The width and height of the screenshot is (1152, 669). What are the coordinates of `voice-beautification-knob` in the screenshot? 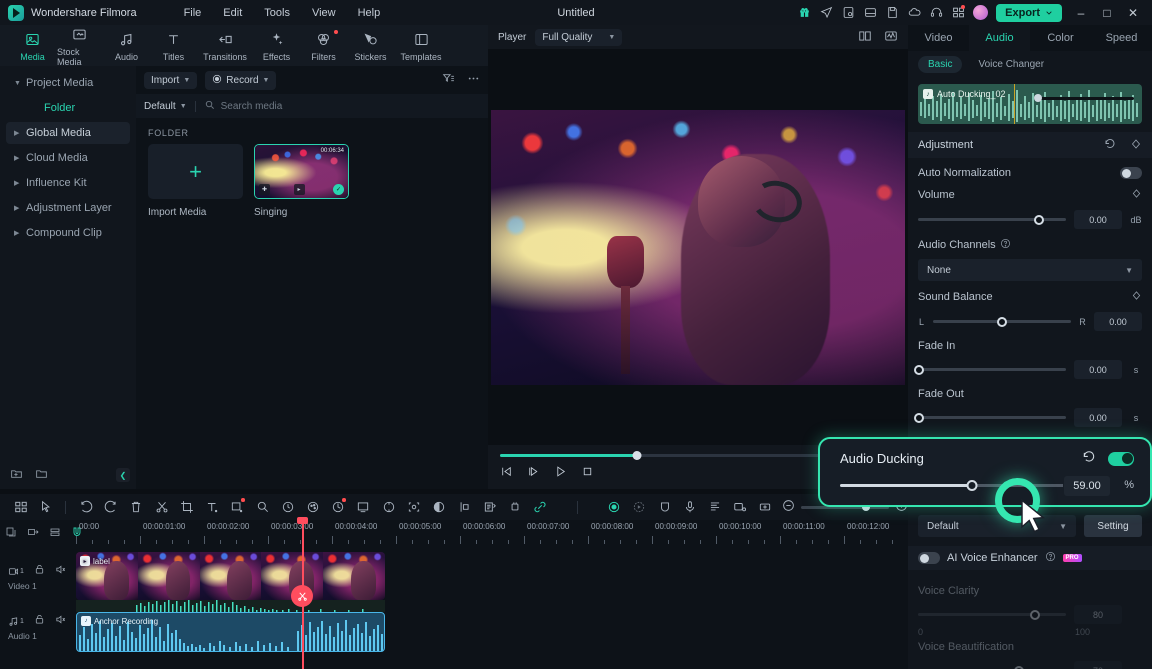 It's located at (1018, 667).